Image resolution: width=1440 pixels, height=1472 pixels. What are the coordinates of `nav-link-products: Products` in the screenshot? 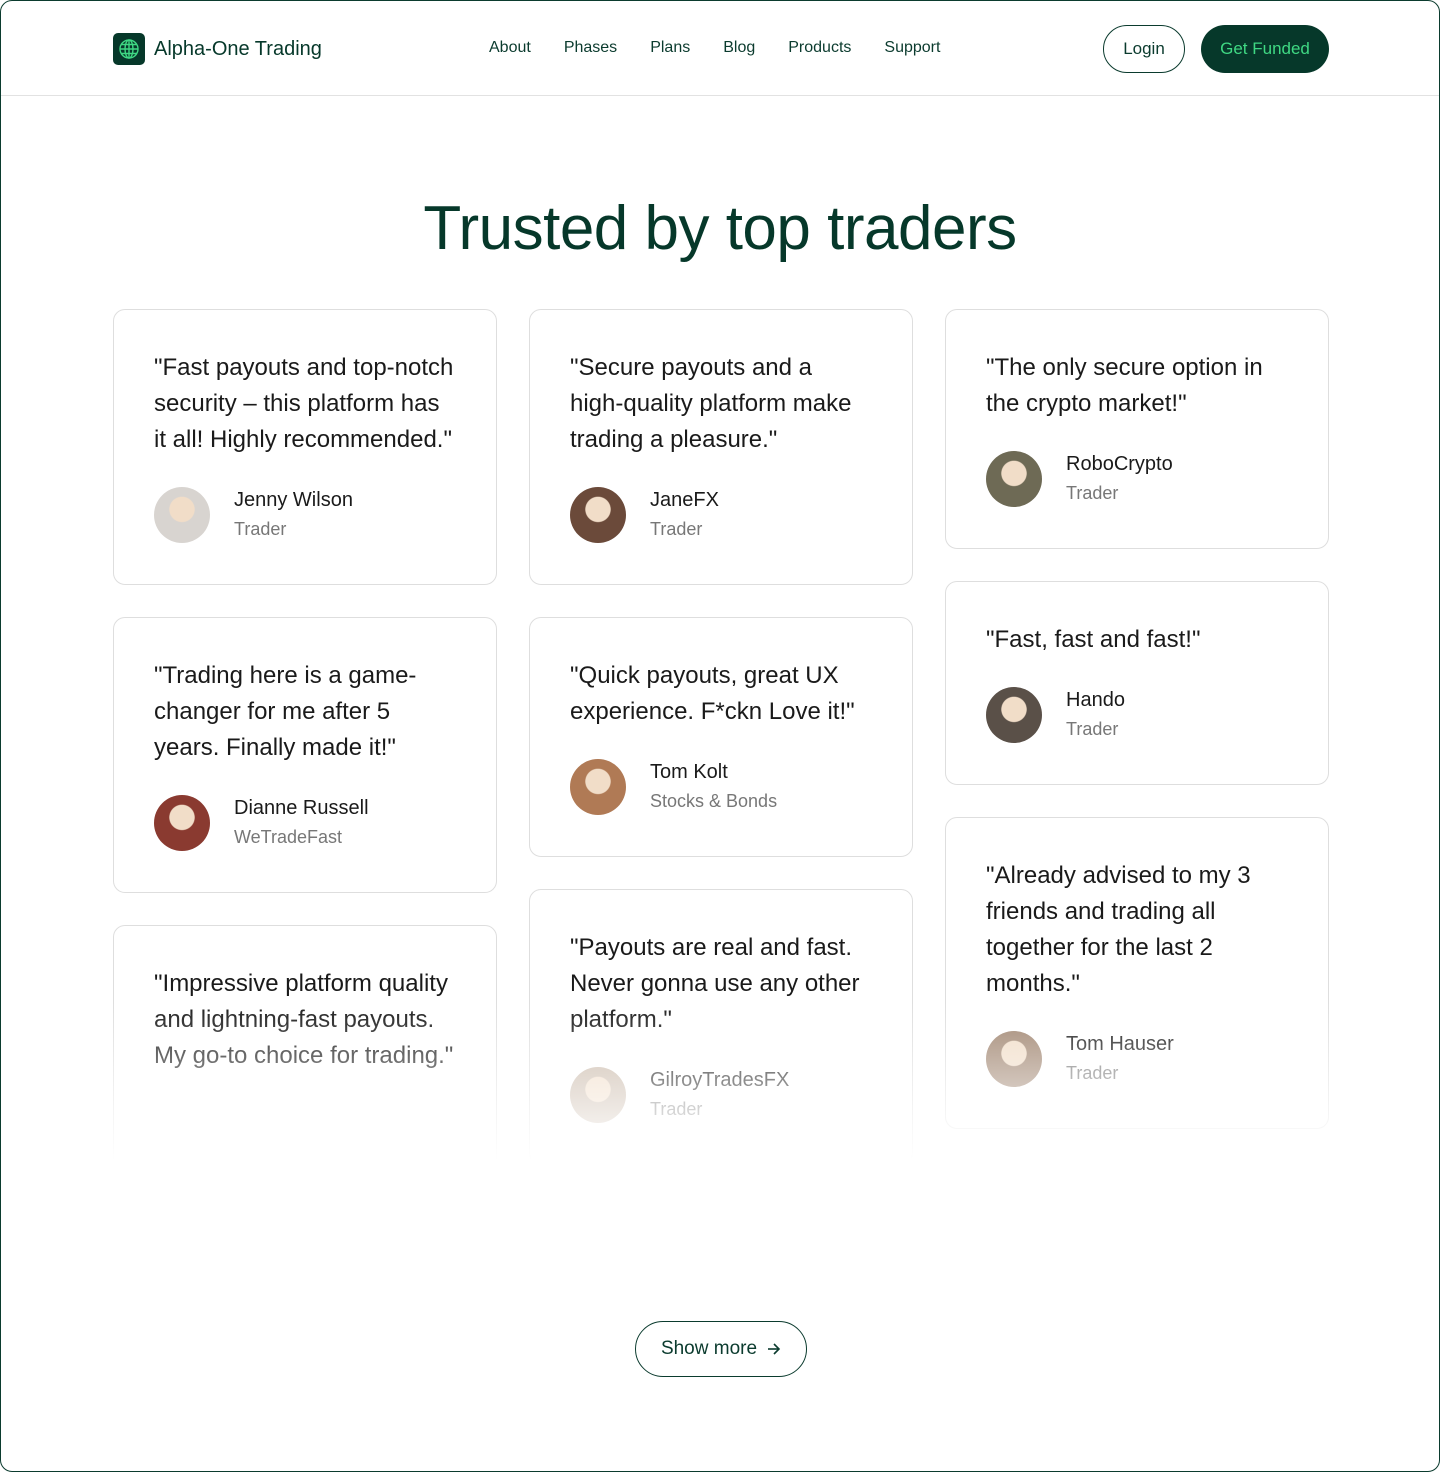 It's located at (819, 48).